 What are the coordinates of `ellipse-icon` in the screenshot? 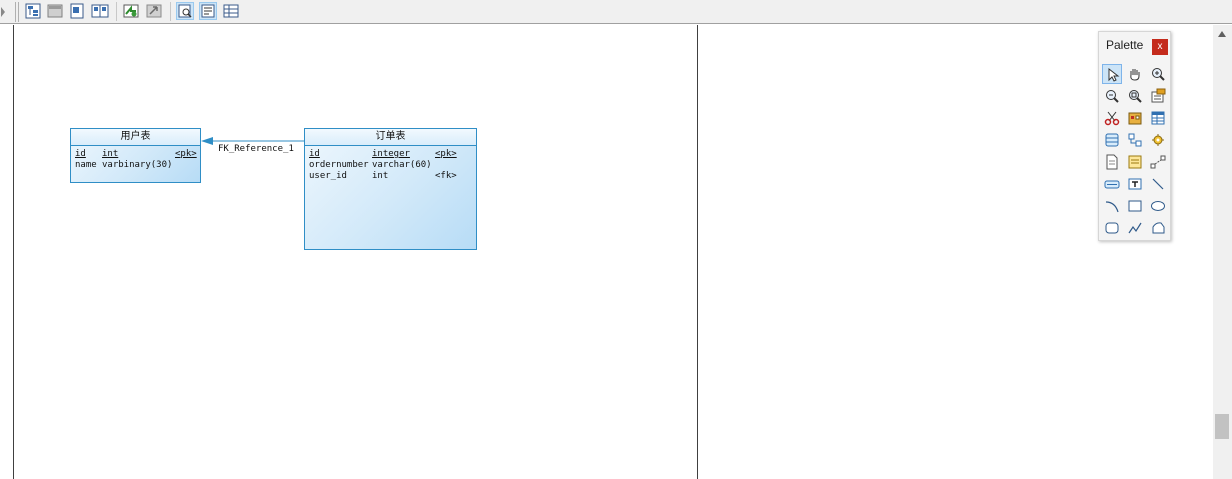 It's located at (1158, 206).